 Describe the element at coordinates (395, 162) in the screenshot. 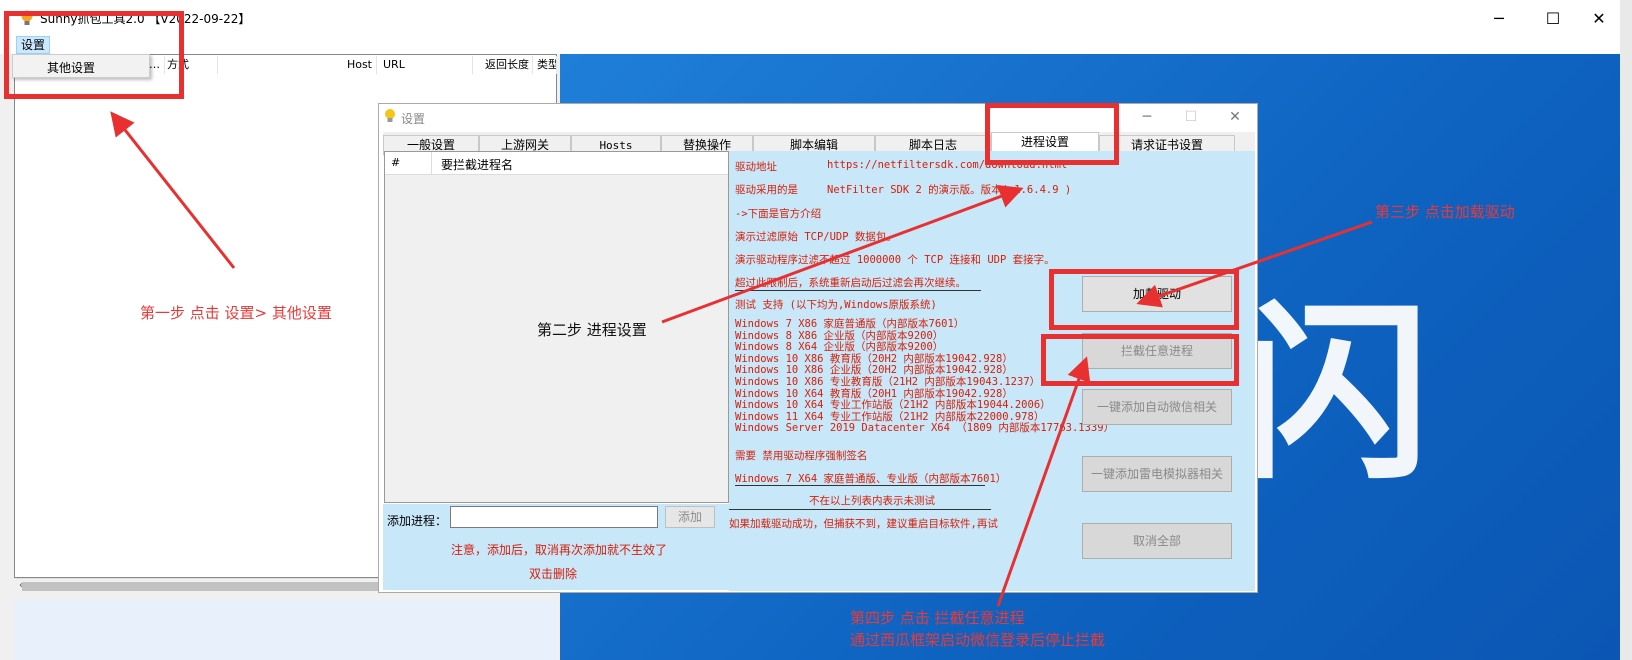

I see `column-header: #` at that location.